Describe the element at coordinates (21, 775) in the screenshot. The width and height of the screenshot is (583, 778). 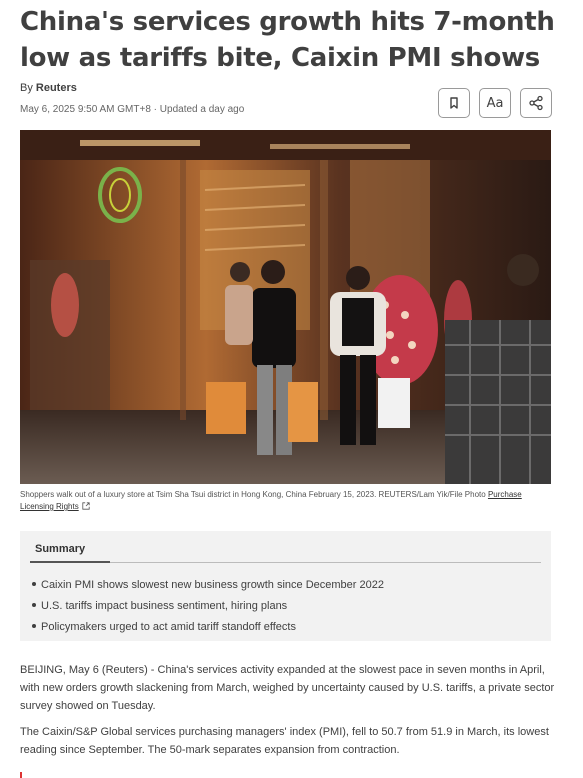
I see `section-marker` at that location.